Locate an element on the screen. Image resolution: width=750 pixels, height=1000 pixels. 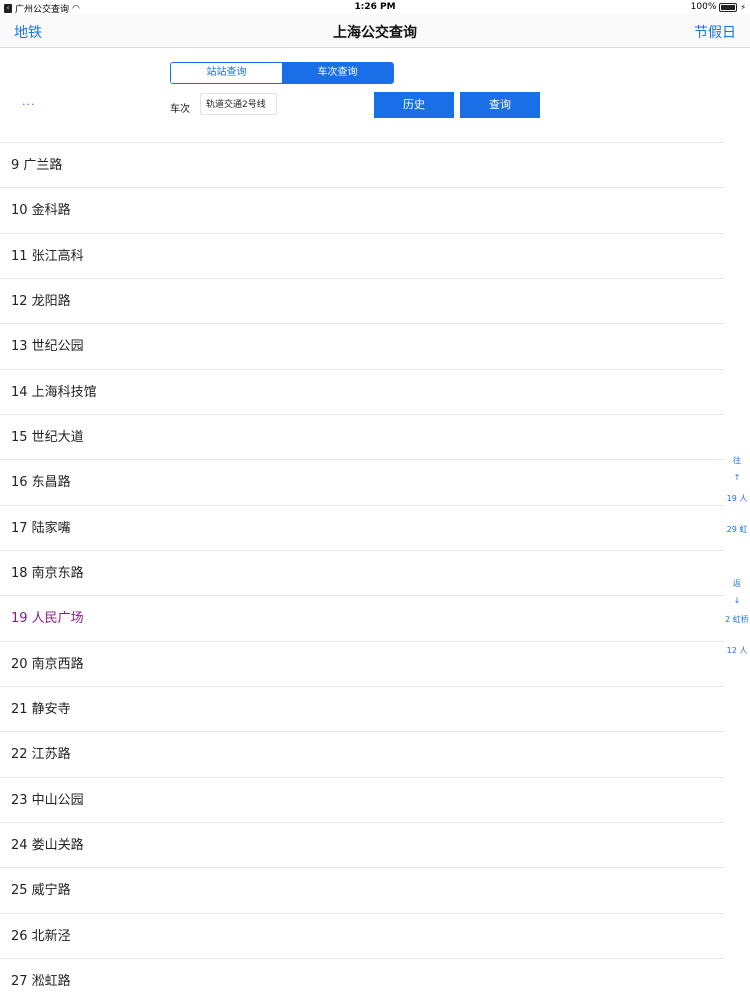
route-input: 轨道交通2号线 is located at coordinates (238, 104).